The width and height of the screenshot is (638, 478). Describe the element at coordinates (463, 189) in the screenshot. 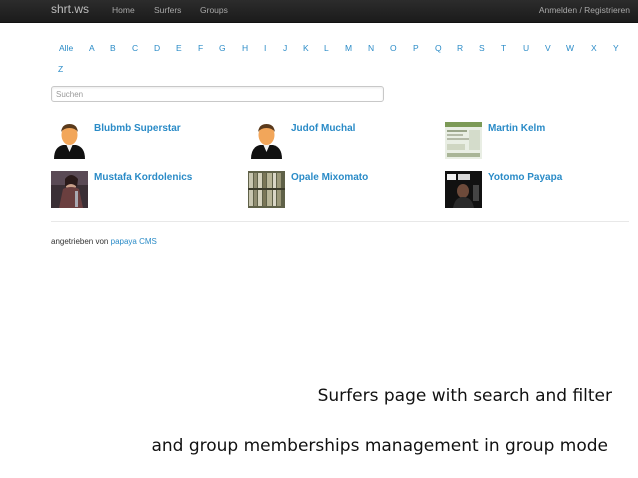

I see `poster-photo` at that location.